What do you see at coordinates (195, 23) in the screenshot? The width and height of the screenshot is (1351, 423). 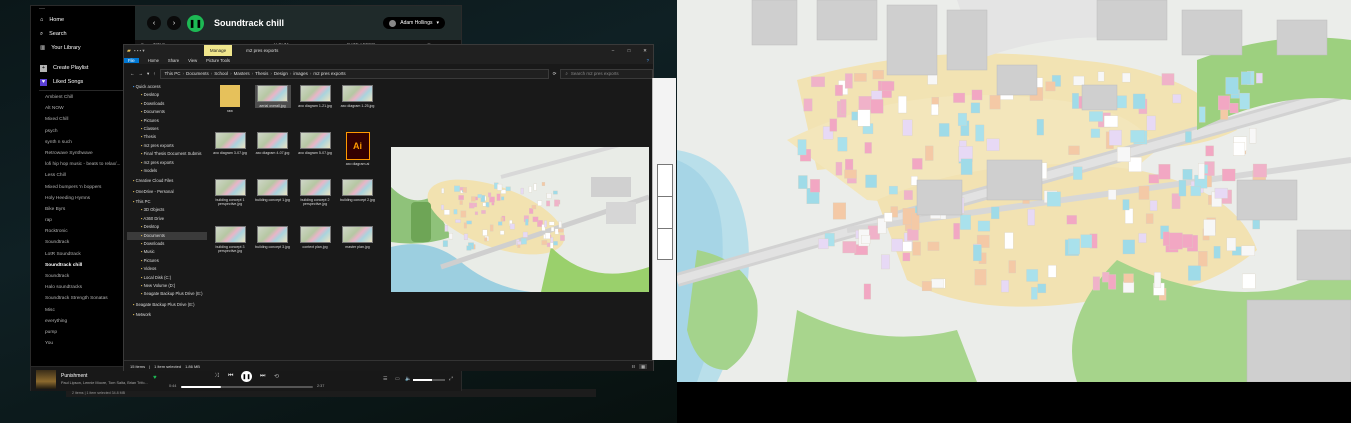 I see `play-pause-button: ❚❚` at bounding box center [195, 23].